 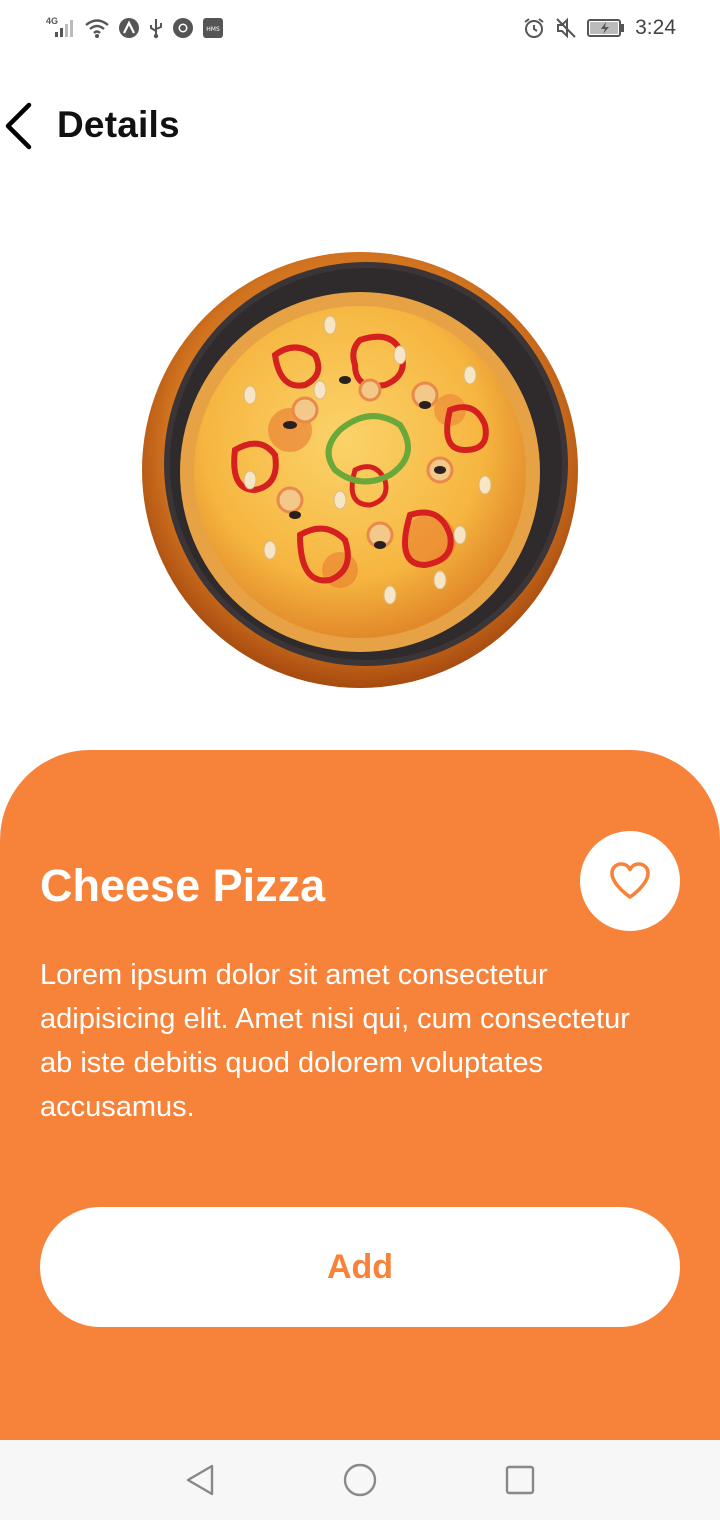 What do you see at coordinates (129, 28) in the screenshot?
I see `notification-app-icon` at bounding box center [129, 28].